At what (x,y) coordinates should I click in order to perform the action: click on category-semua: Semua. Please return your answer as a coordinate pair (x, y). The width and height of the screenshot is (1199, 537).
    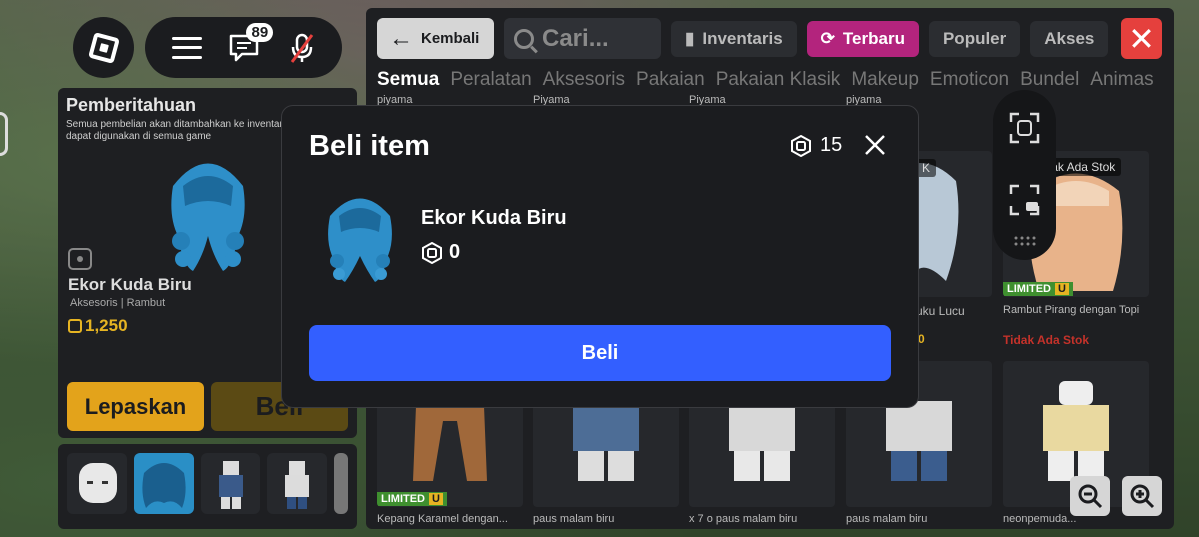
    Looking at the image, I should click on (408, 80).